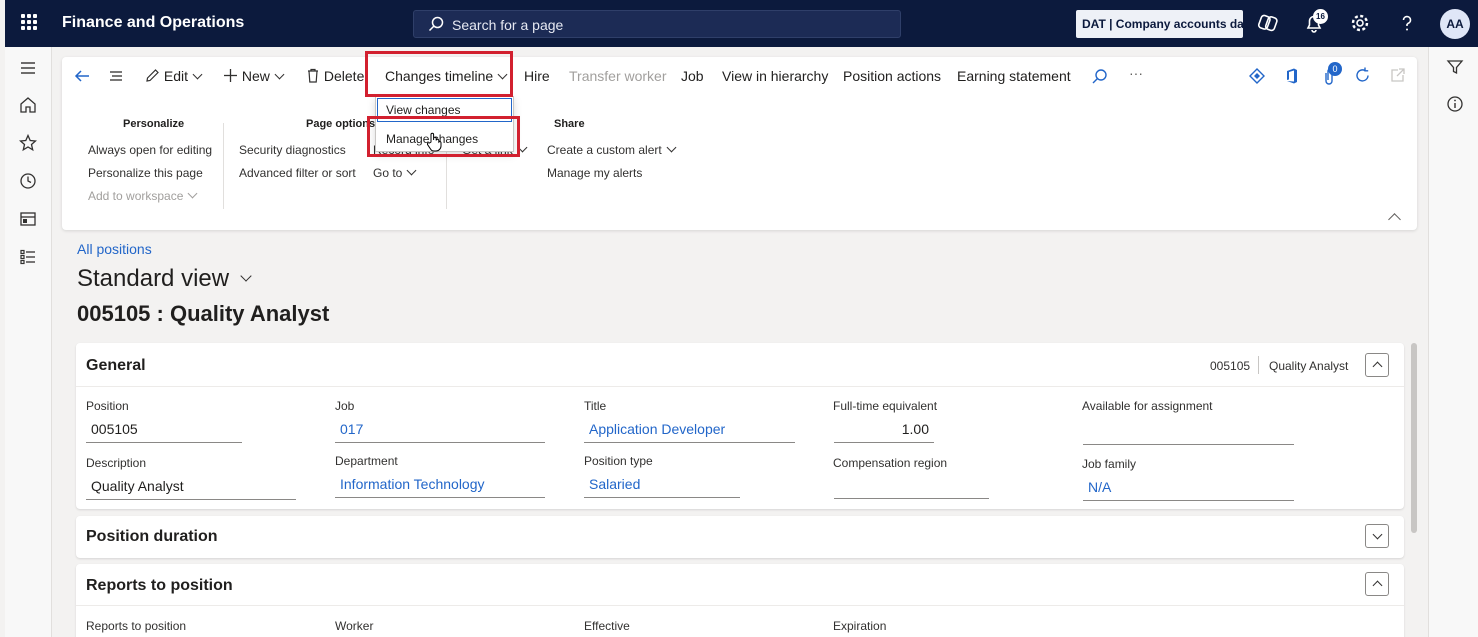 This screenshot has width=1478, height=637. Describe the element at coordinates (344, 76) in the screenshot. I see `delete-label: Delete` at that location.